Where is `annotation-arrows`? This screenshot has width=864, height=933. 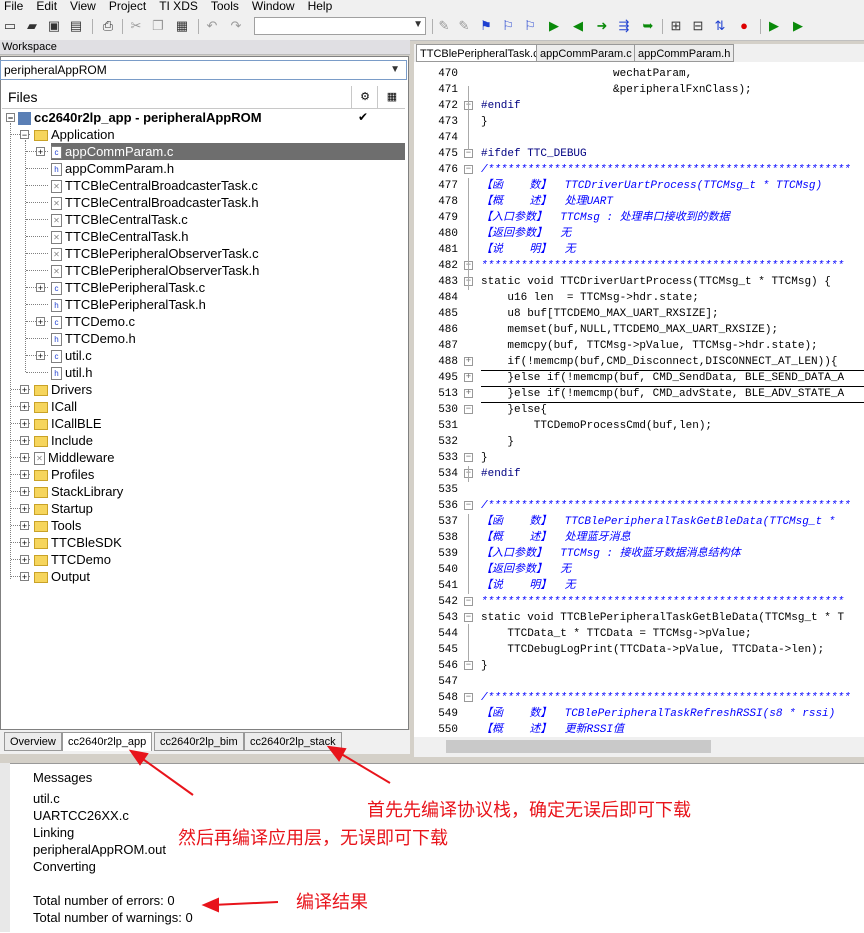
annotation-arrows is located at coordinates (259, 829).